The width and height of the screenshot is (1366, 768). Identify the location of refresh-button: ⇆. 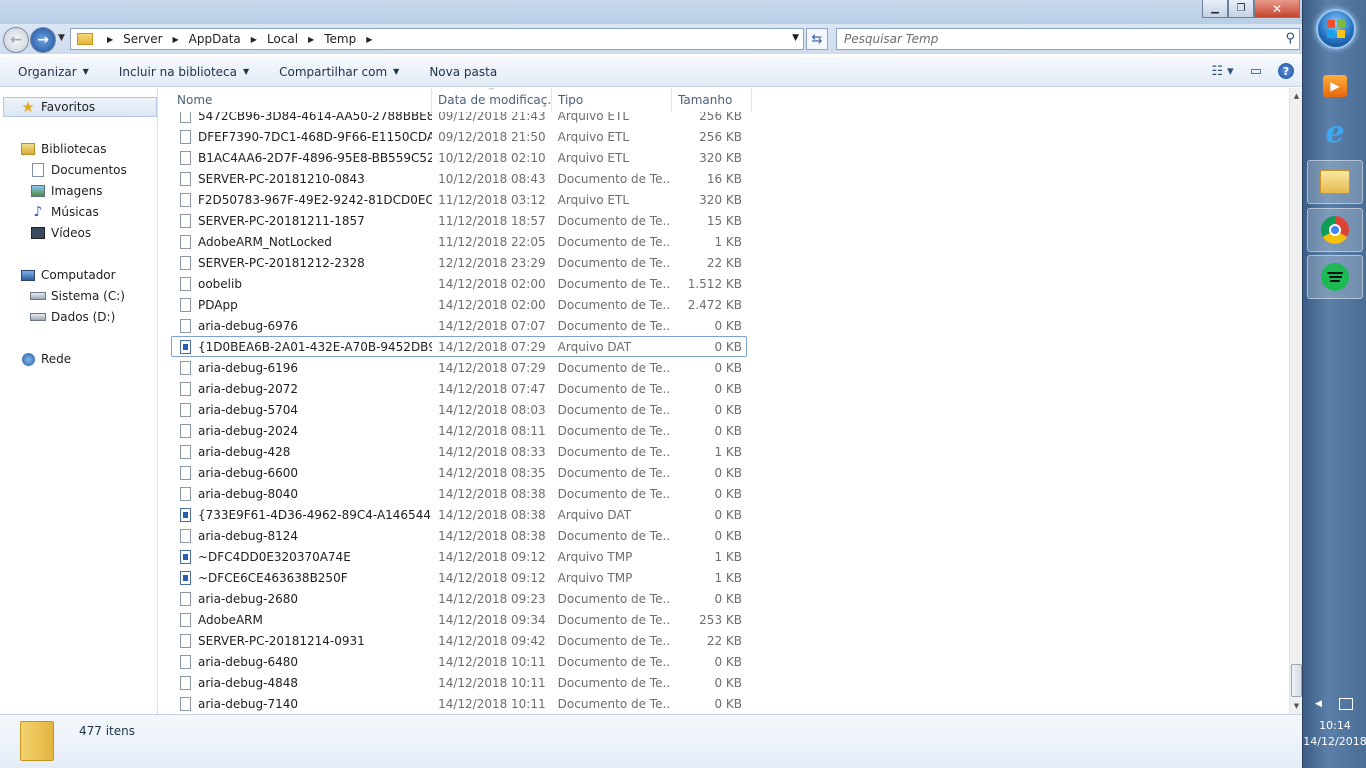
(817, 39).